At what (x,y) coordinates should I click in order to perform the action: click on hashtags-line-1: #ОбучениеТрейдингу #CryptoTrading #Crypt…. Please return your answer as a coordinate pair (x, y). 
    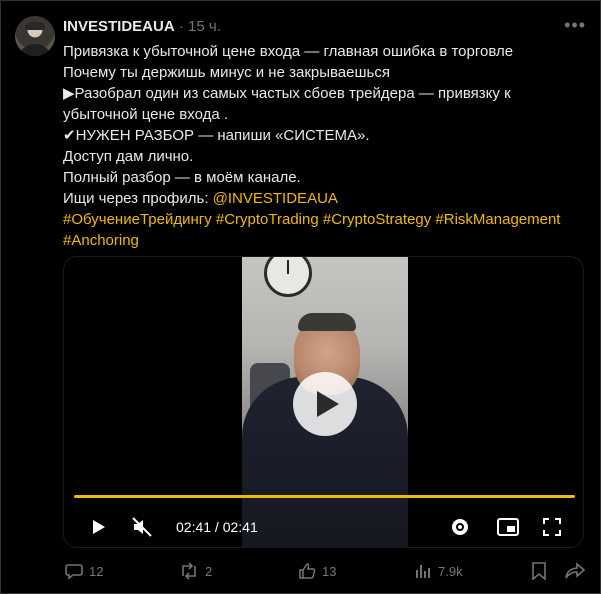
    Looking at the image, I should click on (325, 219).